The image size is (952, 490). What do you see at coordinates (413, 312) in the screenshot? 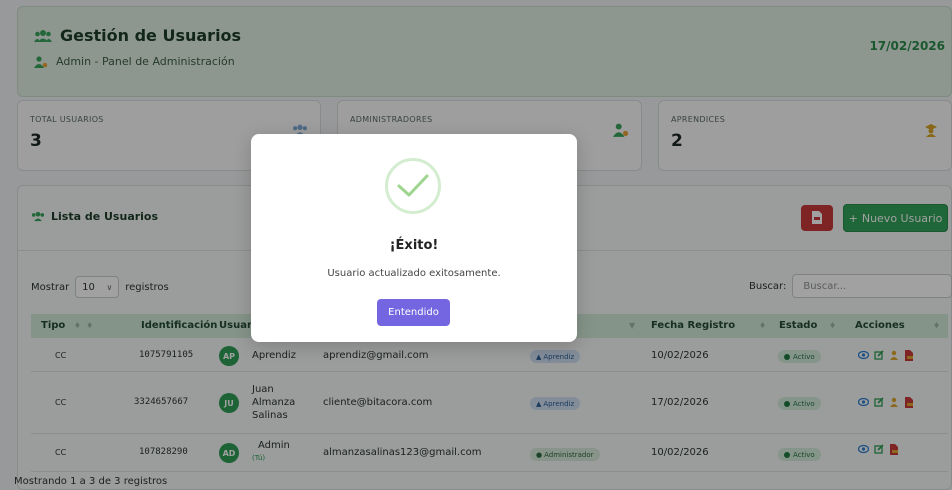
I see `confirm-button: Entendido` at bounding box center [413, 312].